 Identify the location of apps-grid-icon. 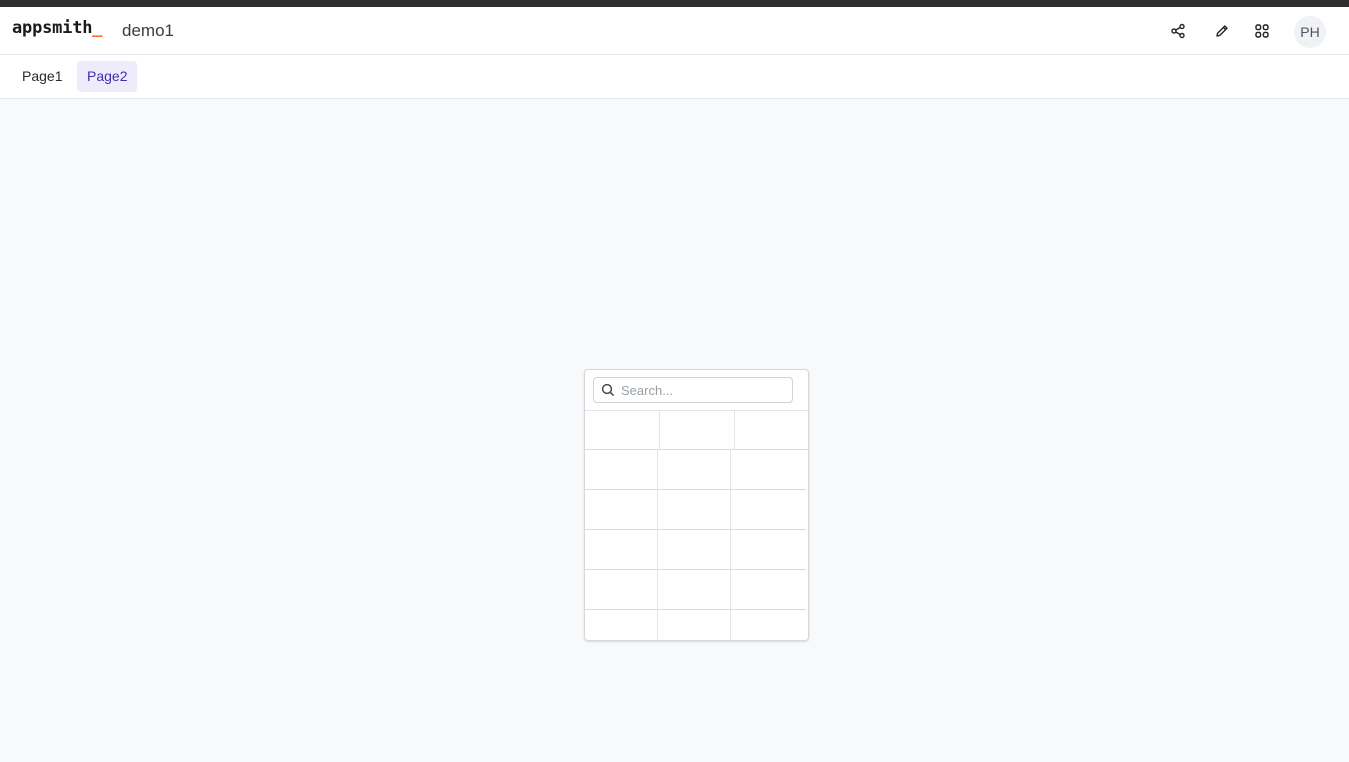
(1262, 31).